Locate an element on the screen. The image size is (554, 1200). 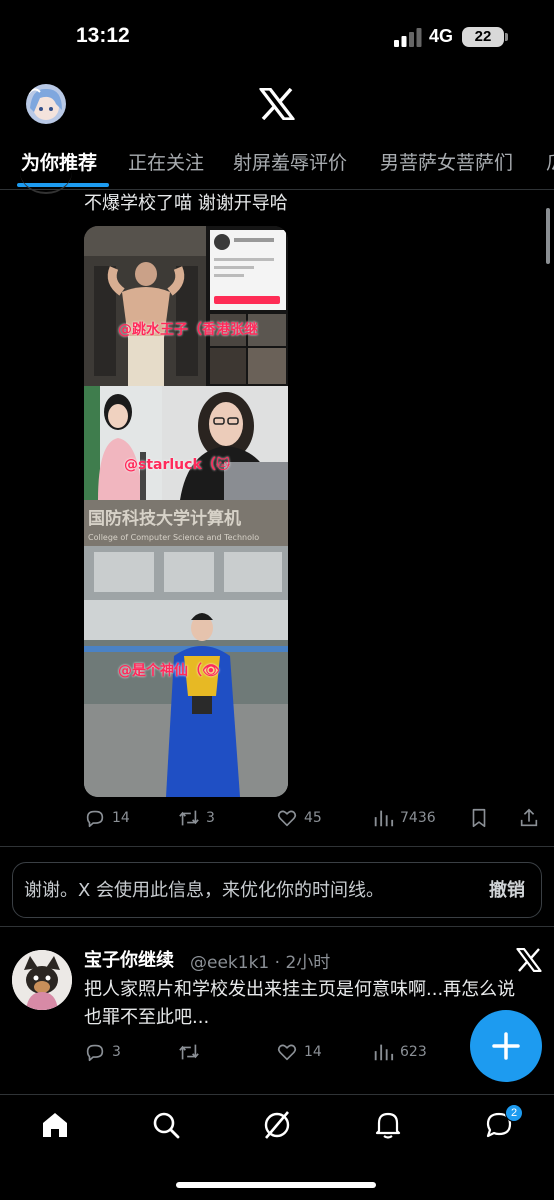
compose-button is located at coordinates (506, 1046).